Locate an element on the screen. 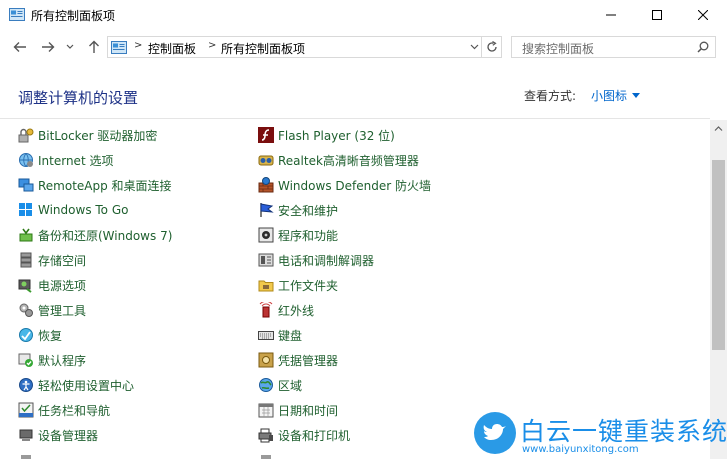 This screenshot has width=727, height=459. phone-modem-icon is located at coordinates (266, 260).